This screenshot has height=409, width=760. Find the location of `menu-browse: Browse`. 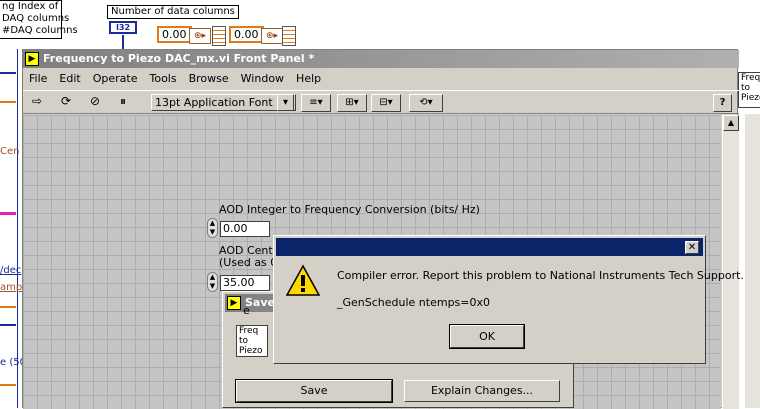

menu-browse: Browse is located at coordinates (209, 78).